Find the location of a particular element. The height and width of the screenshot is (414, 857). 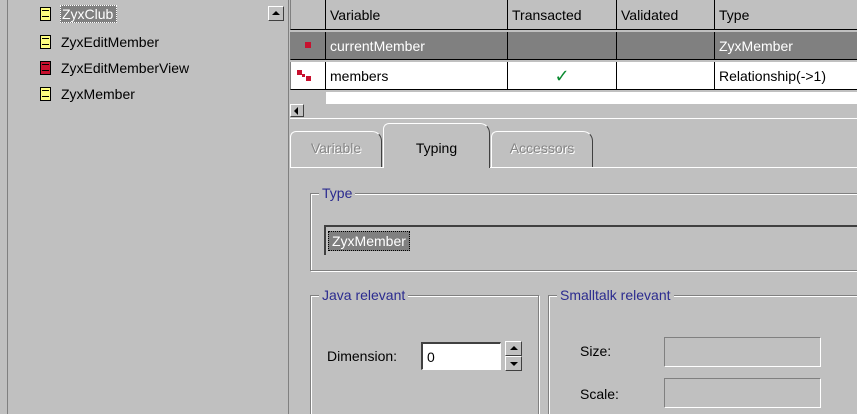

class-list-item-label: ZyxEditMemberView is located at coordinates (125, 68).